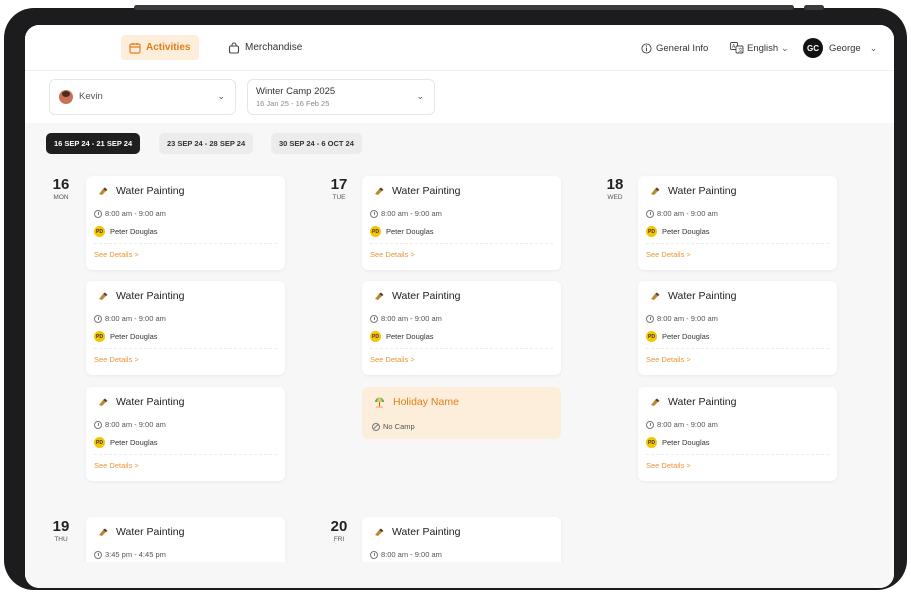 The image size is (911, 592). What do you see at coordinates (379, 402) in the screenshot?
I see `beach-umbrella-icon` at bounding box center [379, 402].